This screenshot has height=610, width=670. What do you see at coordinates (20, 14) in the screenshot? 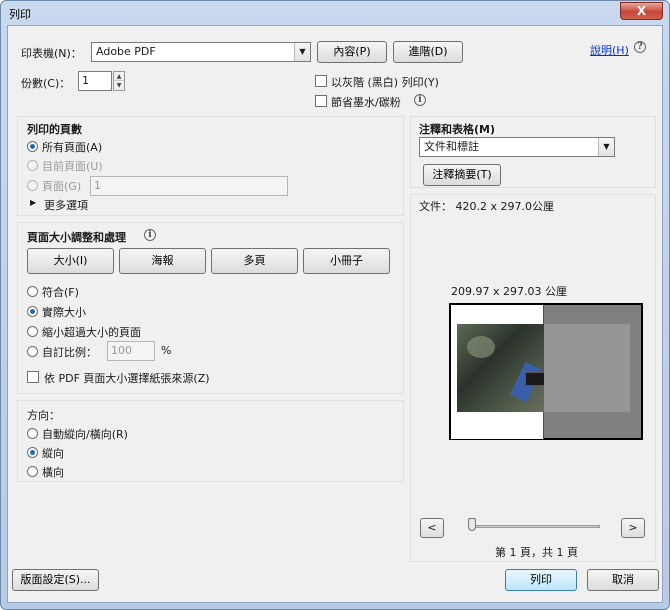
I see `window-title: 列印` at bounding box center [20, 14].